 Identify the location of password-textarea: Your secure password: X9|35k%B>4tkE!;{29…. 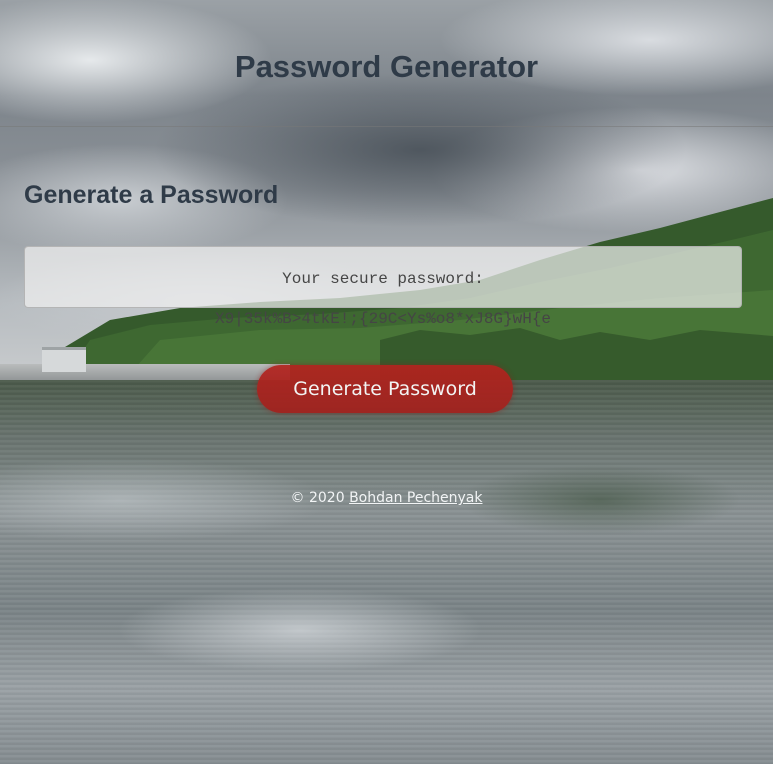
(383, 287).